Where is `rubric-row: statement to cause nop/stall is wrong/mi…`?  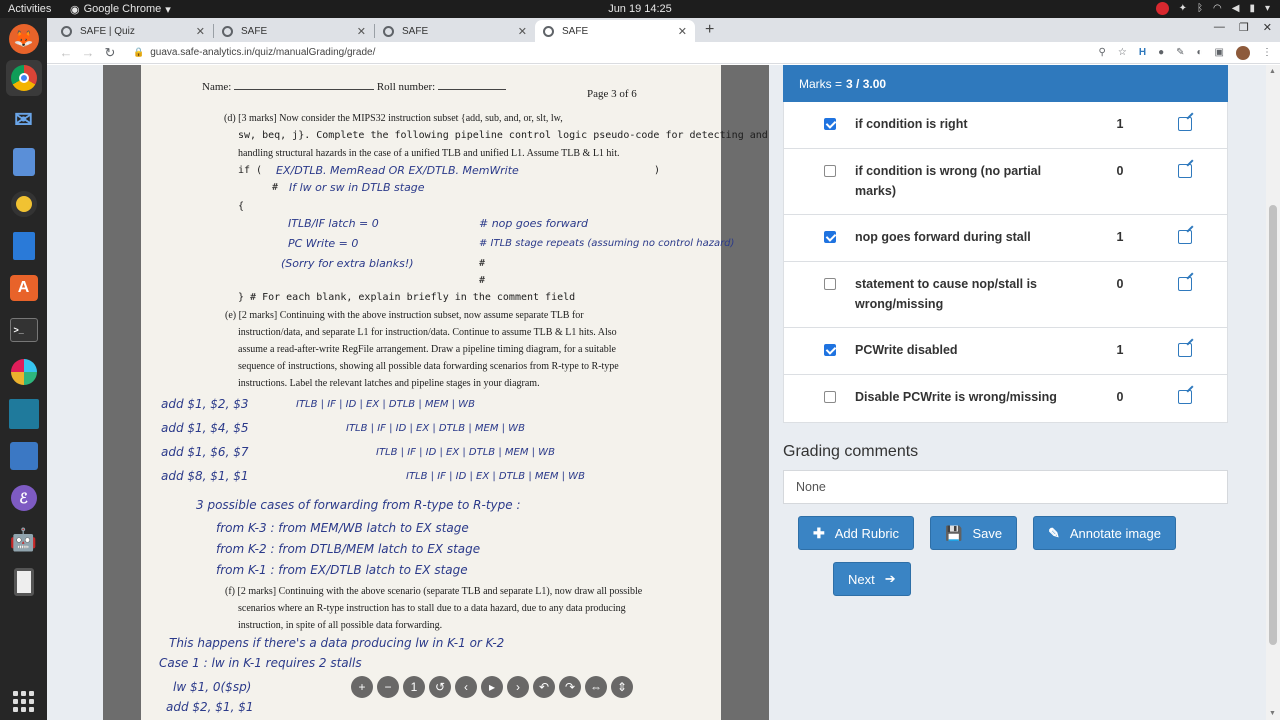 rubric-row: statement to cause nop/stall is wrong/mi… is located at coordinates (1005, 295).